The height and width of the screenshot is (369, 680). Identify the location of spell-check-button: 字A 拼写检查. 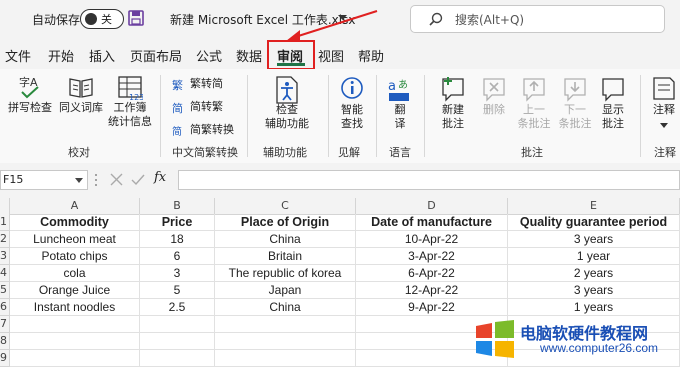
(30, 95).